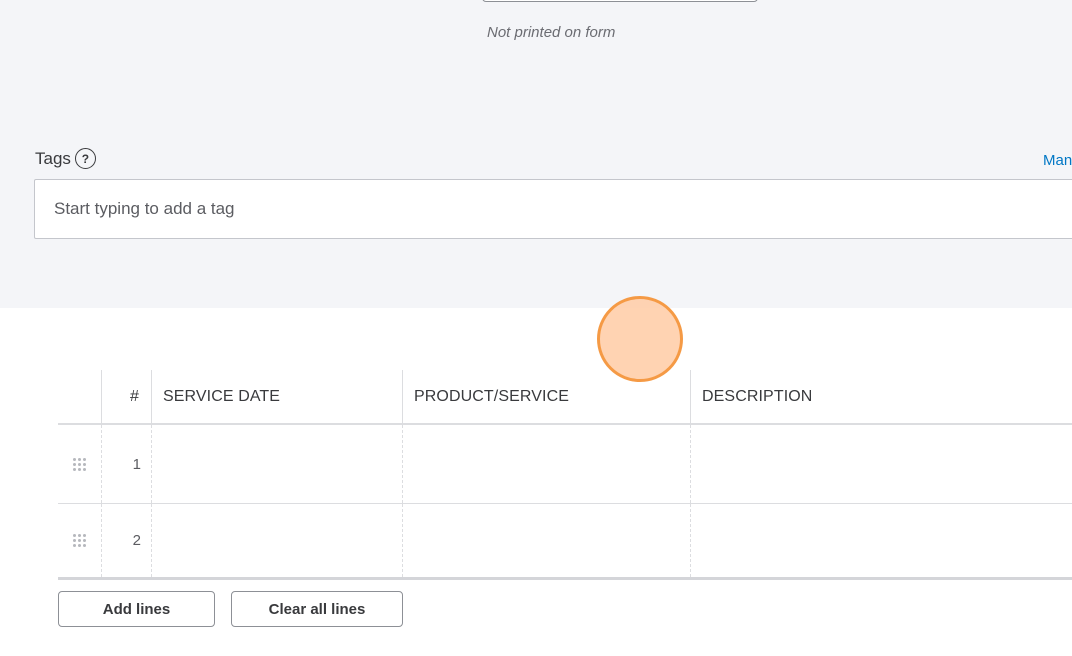 The height and width of the screenshot is (656, 1072). Describe the element at coordinates (127, 464) in the screenshot. I see `row-number: 1` at that location.